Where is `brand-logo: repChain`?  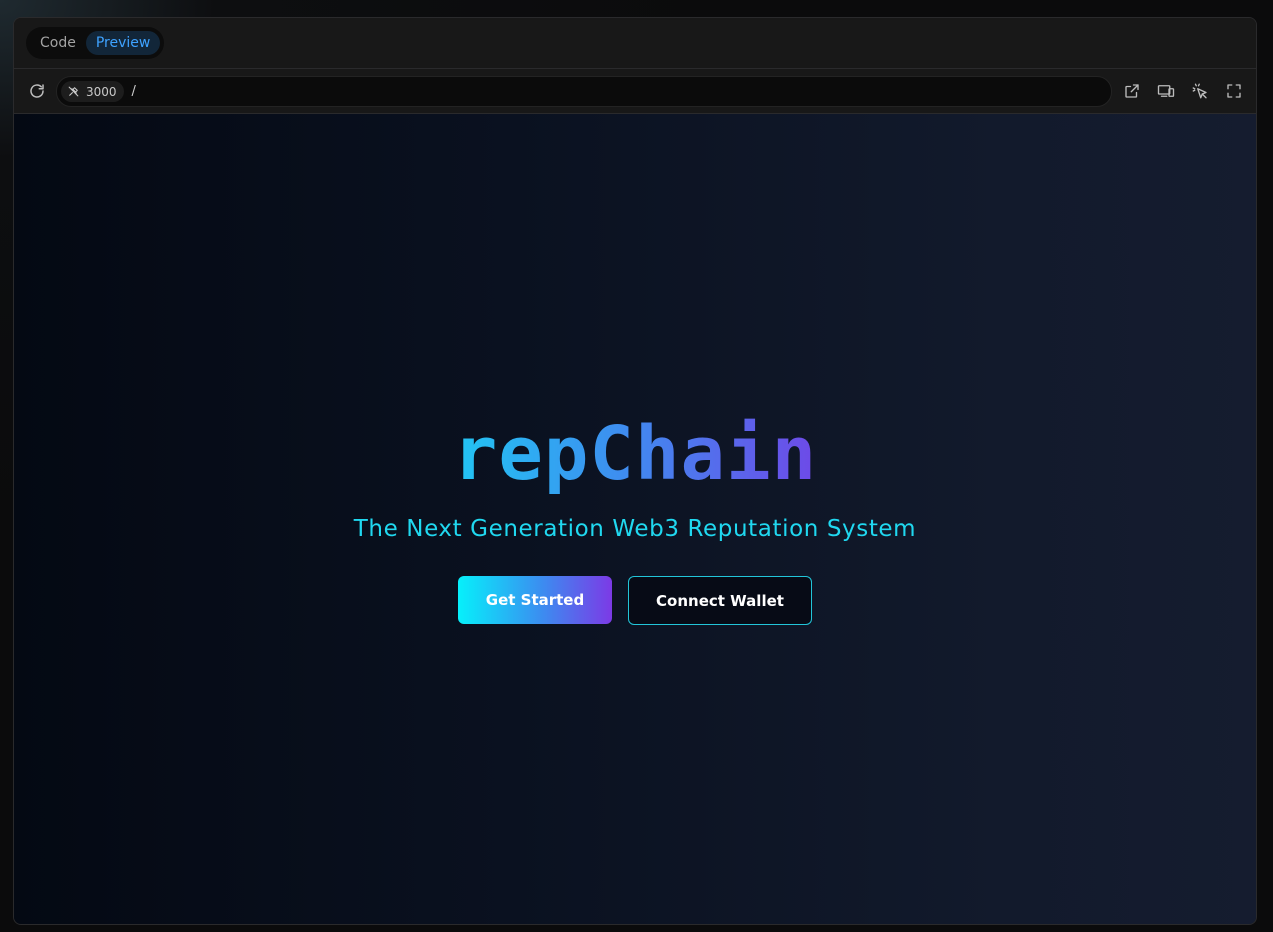
brand-logo: repChain is located at coordinates (635, 454).